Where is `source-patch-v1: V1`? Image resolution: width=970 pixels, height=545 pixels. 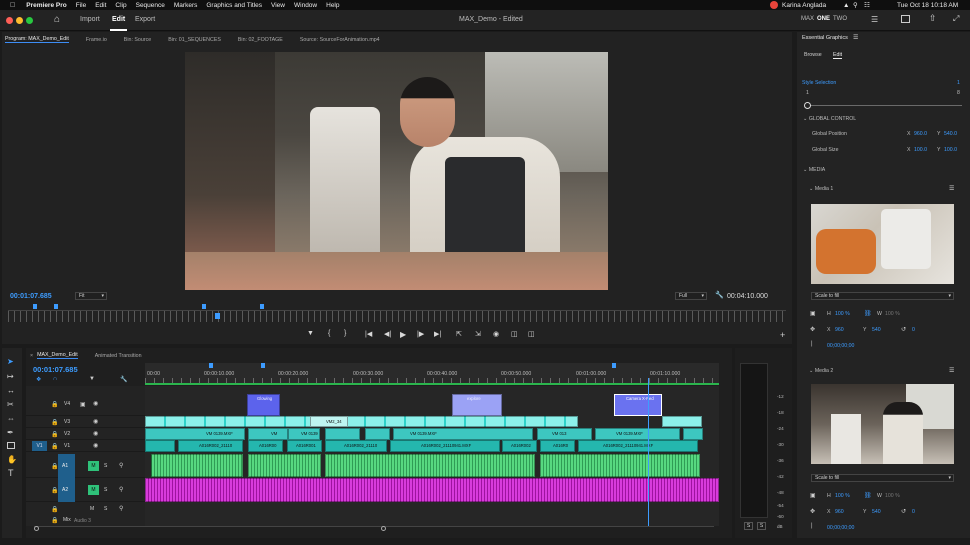 source-patch-v1: V1 is located at coordinates (39, 446).